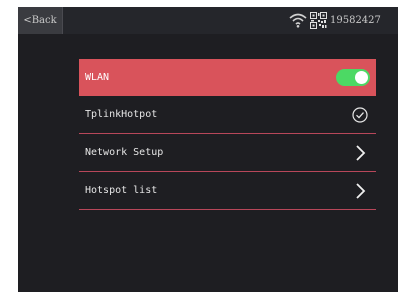 The height and width of the screenshot is (299, 398). What do you see at coordinates (121, 190) in the screenshot?
I see `menu-item-label: Hotspot list` at bounding box center [121, 190].